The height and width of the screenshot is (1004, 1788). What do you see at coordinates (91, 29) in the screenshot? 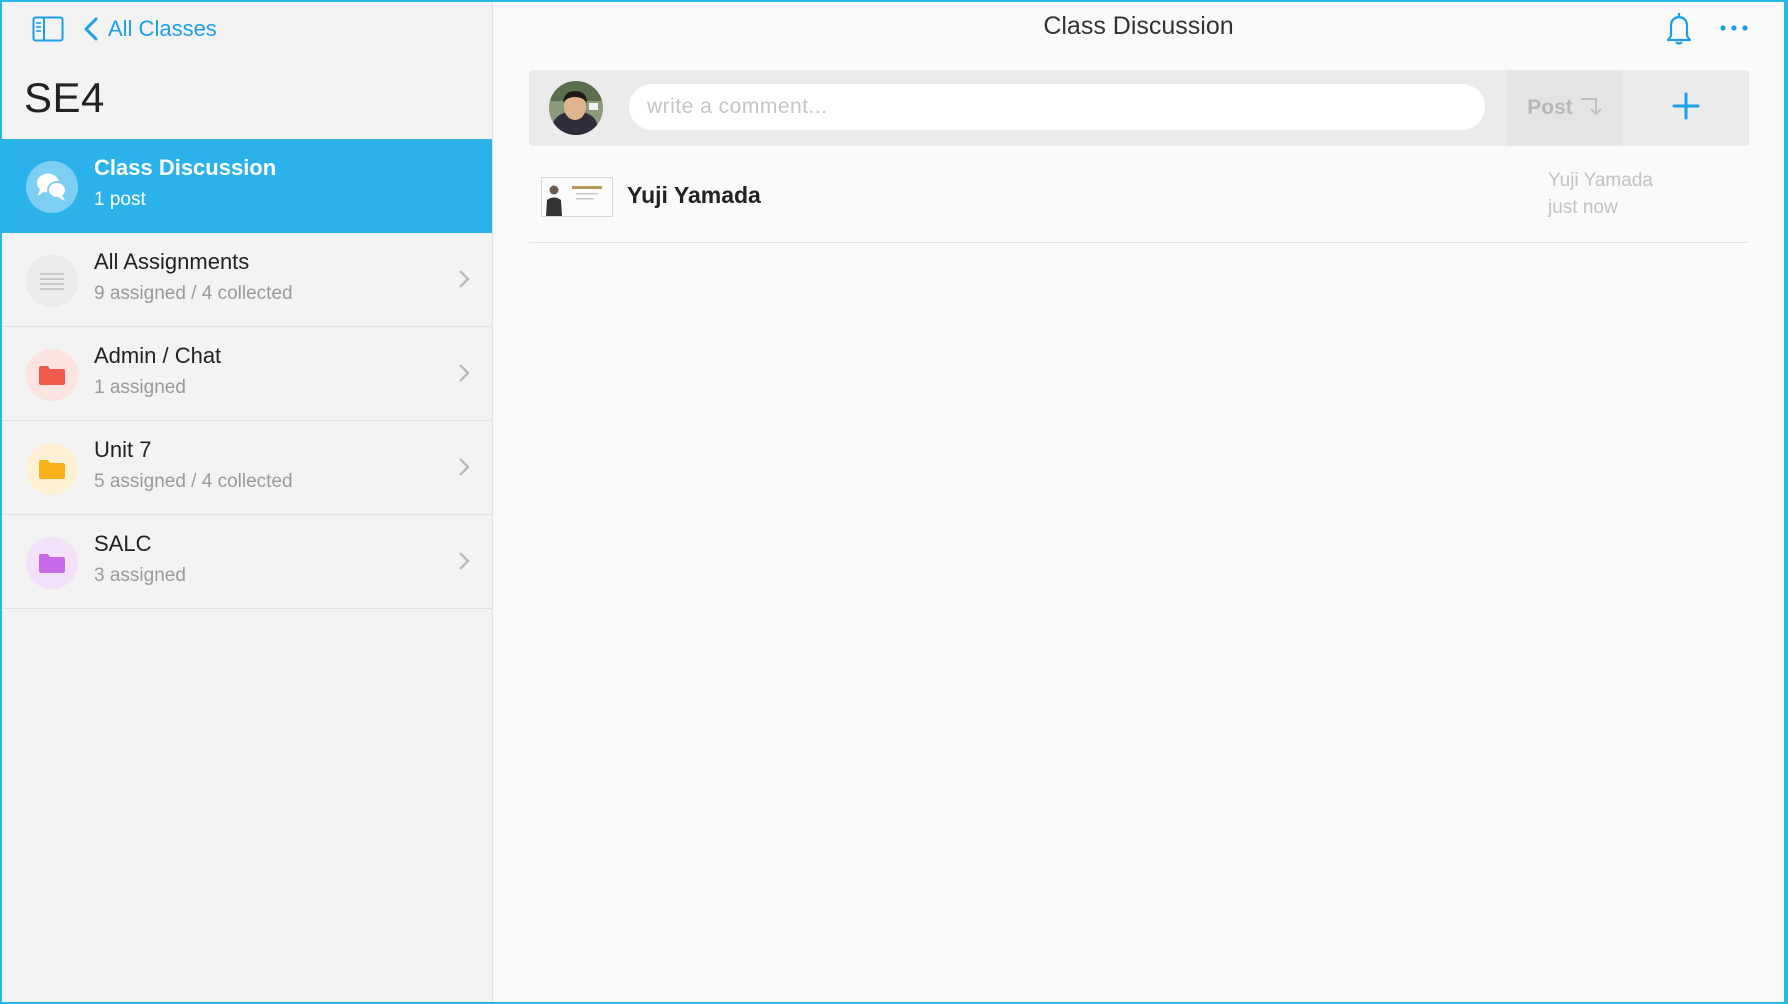
I see `chevron-left-icon` at bounding box center [91, 29].